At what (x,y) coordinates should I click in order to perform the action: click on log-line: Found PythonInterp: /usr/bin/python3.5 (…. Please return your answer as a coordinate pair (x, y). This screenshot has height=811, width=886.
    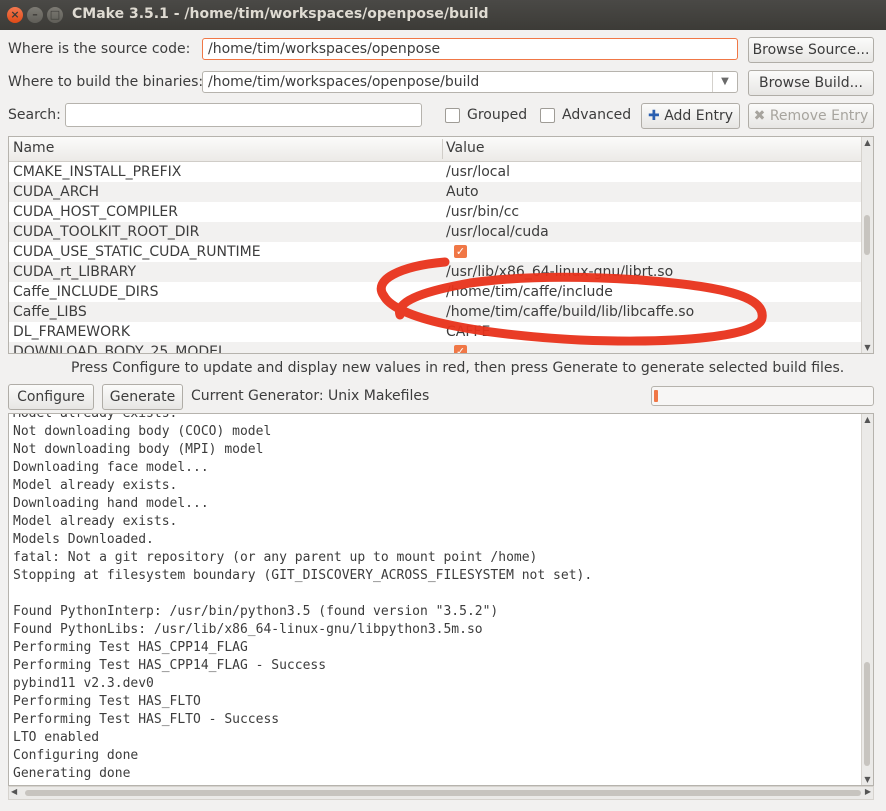
    Looking at the image, I should click on (256, 611).